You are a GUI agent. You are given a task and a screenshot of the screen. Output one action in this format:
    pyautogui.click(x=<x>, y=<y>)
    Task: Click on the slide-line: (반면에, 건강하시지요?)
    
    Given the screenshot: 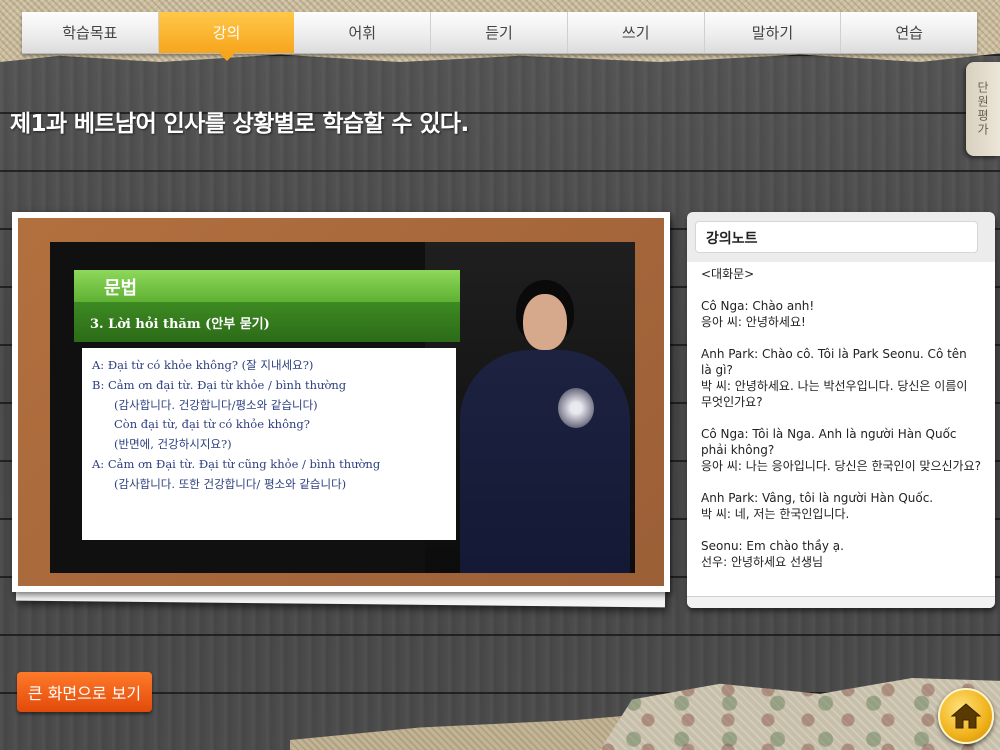 What is the action you would take?
    pyautogui.click(x=173, y=444)
    